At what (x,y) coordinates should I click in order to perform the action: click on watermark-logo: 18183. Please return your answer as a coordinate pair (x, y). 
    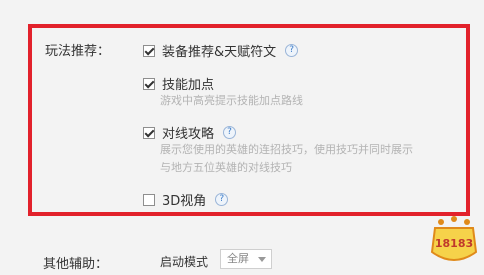
    Looking at the image, I should click on (454, 238).